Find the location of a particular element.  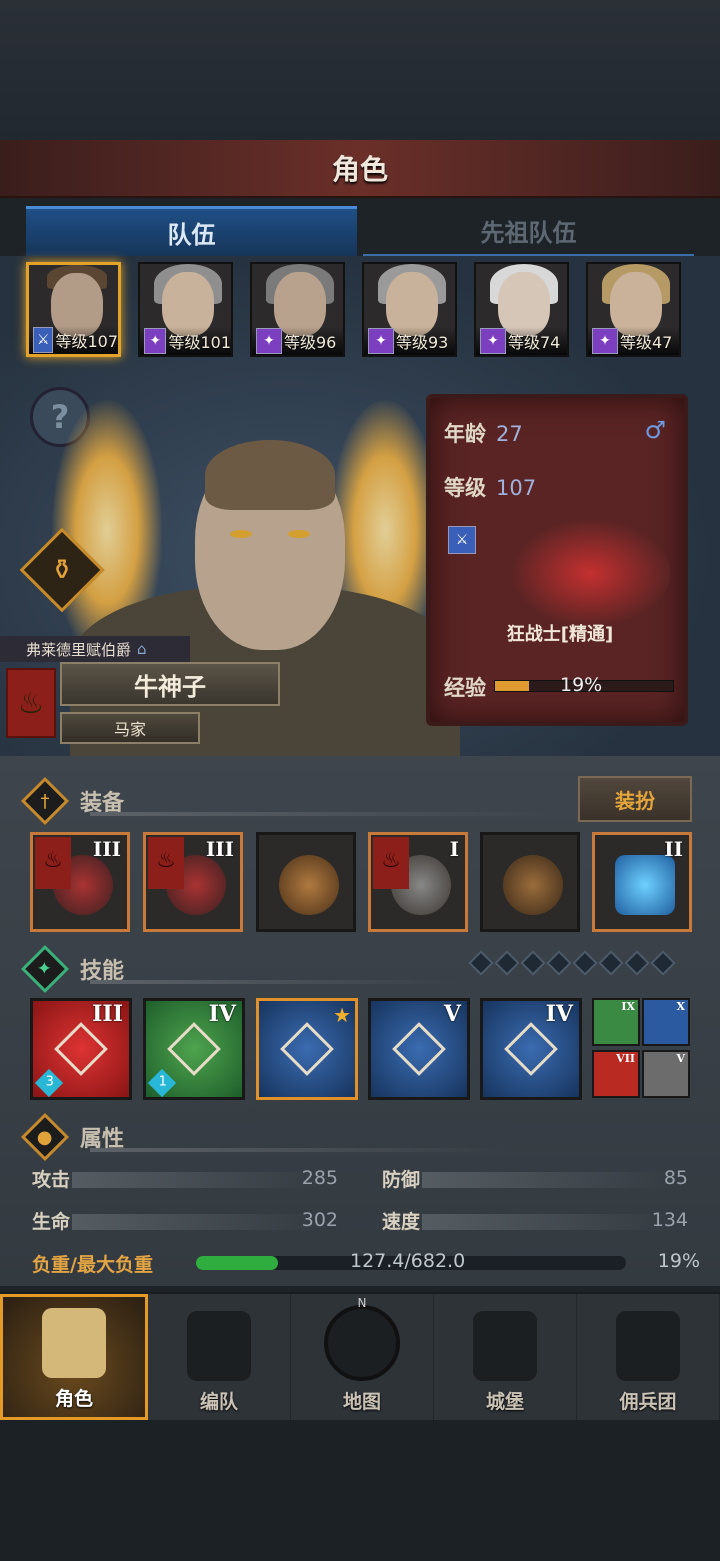

nav-map: N 地图 is located at coordinates (362, 1357).